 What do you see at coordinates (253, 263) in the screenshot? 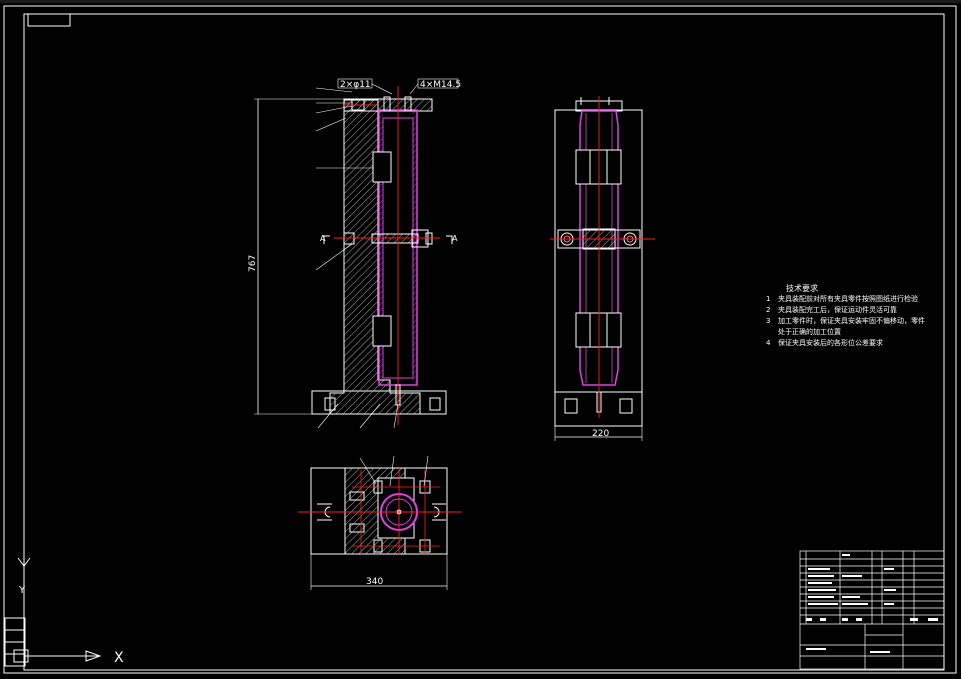
I see `dim-height: 767` at bounding box center [253, 263].